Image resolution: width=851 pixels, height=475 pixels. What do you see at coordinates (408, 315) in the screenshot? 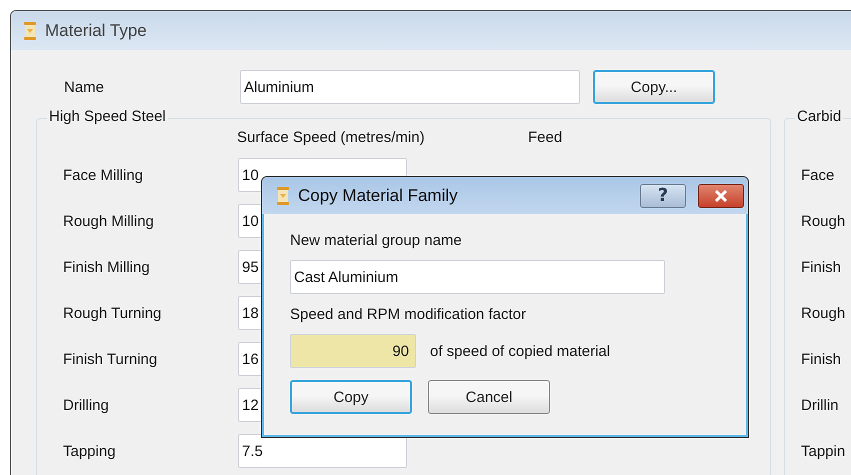
I see `field-label: Speed and RPM modification factor` at bounding box center [408, 315].